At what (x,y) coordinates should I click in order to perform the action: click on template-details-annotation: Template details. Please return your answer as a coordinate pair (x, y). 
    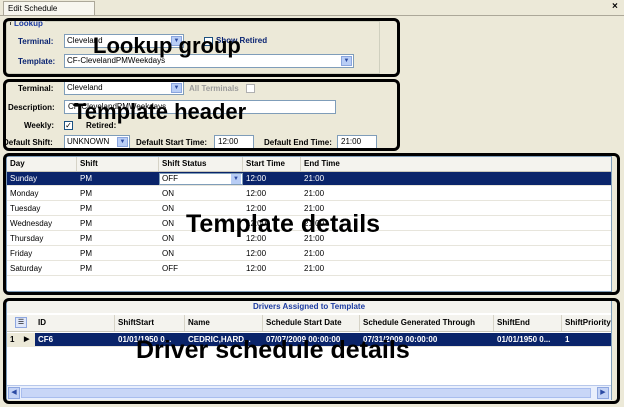
    Looking at the image, I should click on (283, 224).